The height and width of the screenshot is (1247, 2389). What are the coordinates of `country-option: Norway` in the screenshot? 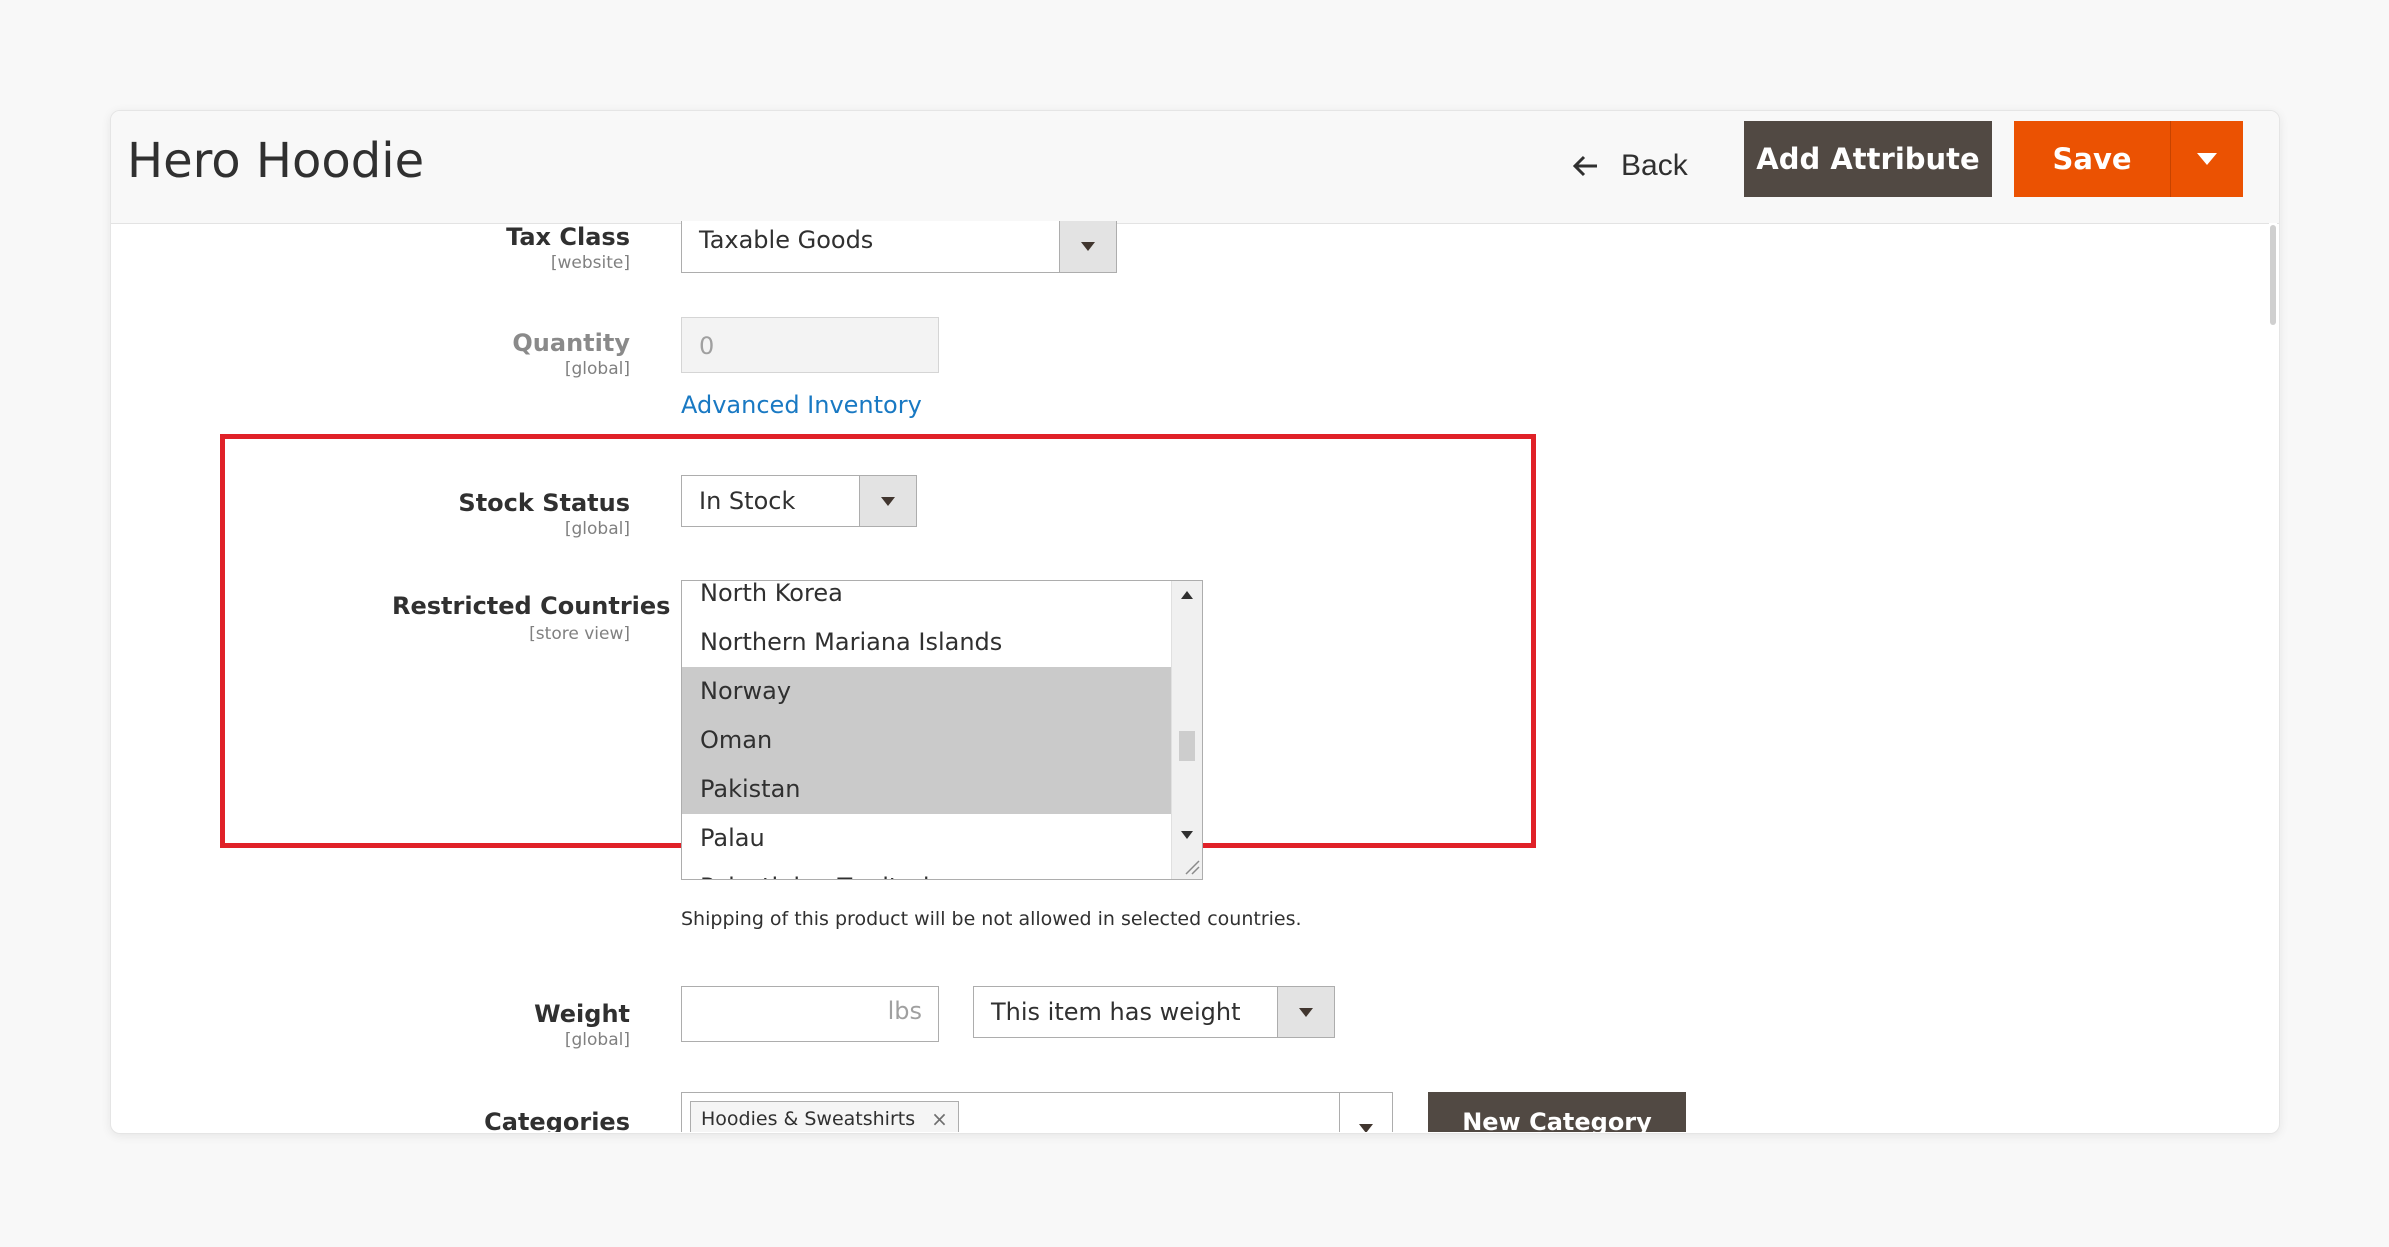 It's located at (927, 691).